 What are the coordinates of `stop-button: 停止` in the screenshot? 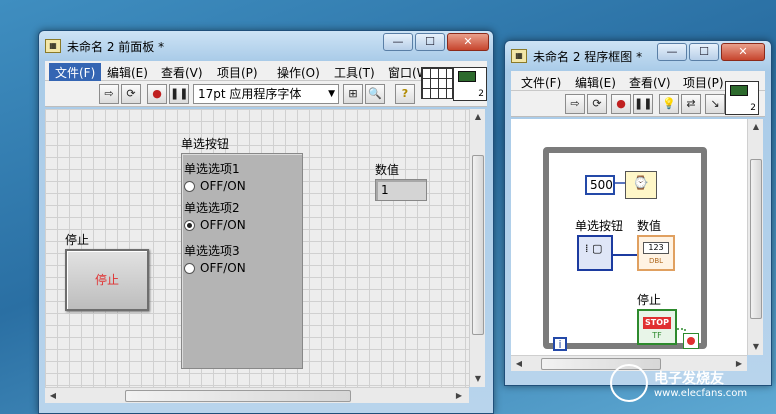 It's located at (107, 280).